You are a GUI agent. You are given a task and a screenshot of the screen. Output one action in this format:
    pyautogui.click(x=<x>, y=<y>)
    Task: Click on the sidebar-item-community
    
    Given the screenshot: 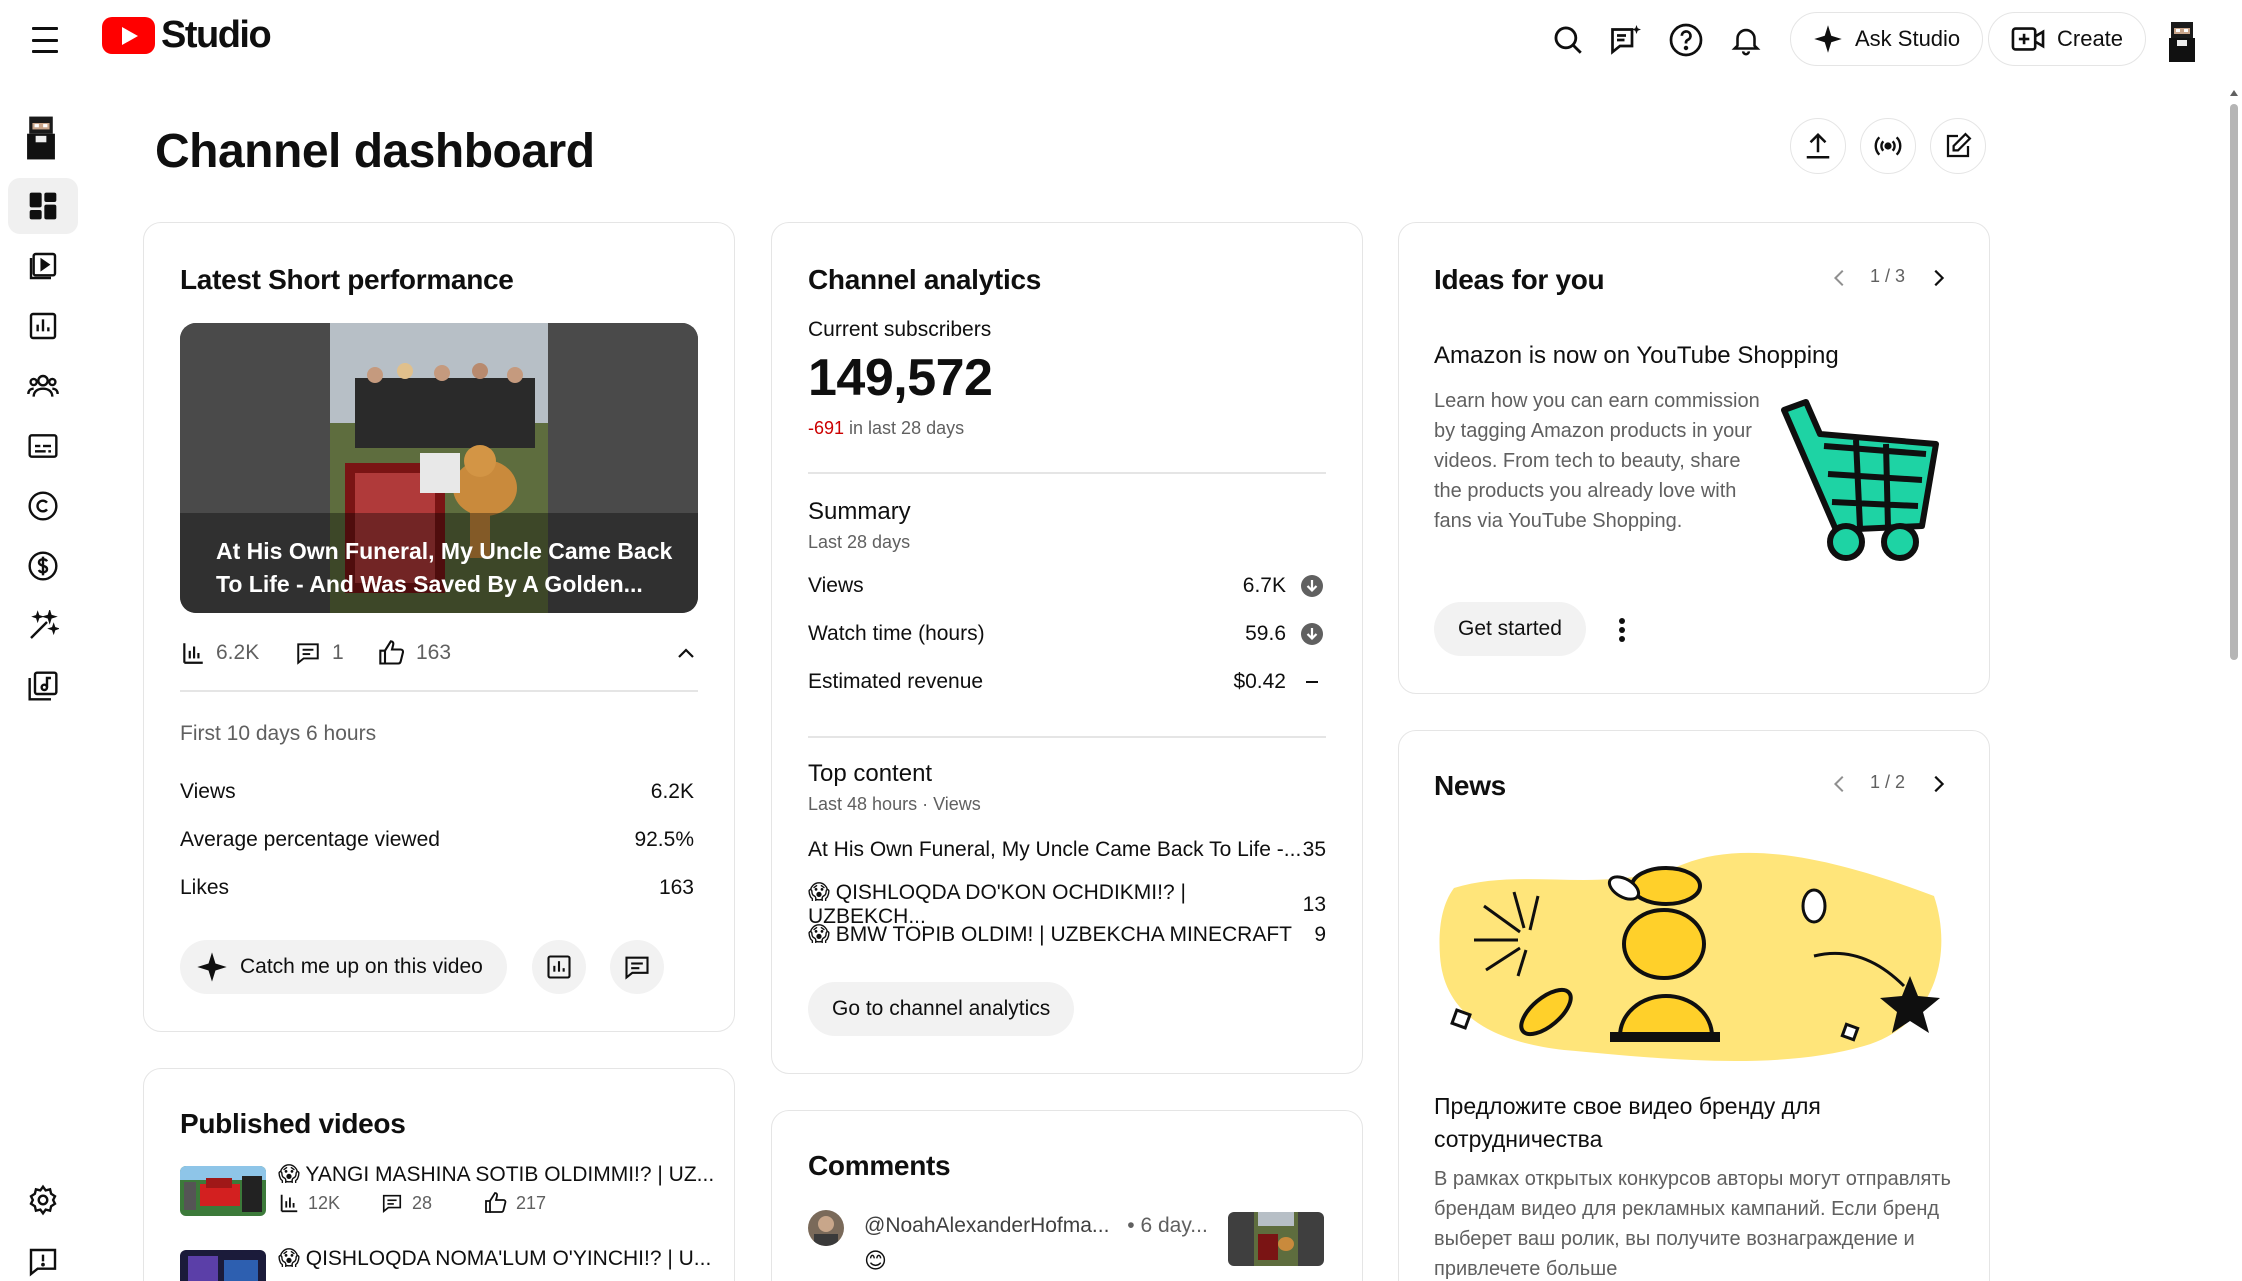 What is the action you would take?
    pyautogui.click(x=43, y=386)
    